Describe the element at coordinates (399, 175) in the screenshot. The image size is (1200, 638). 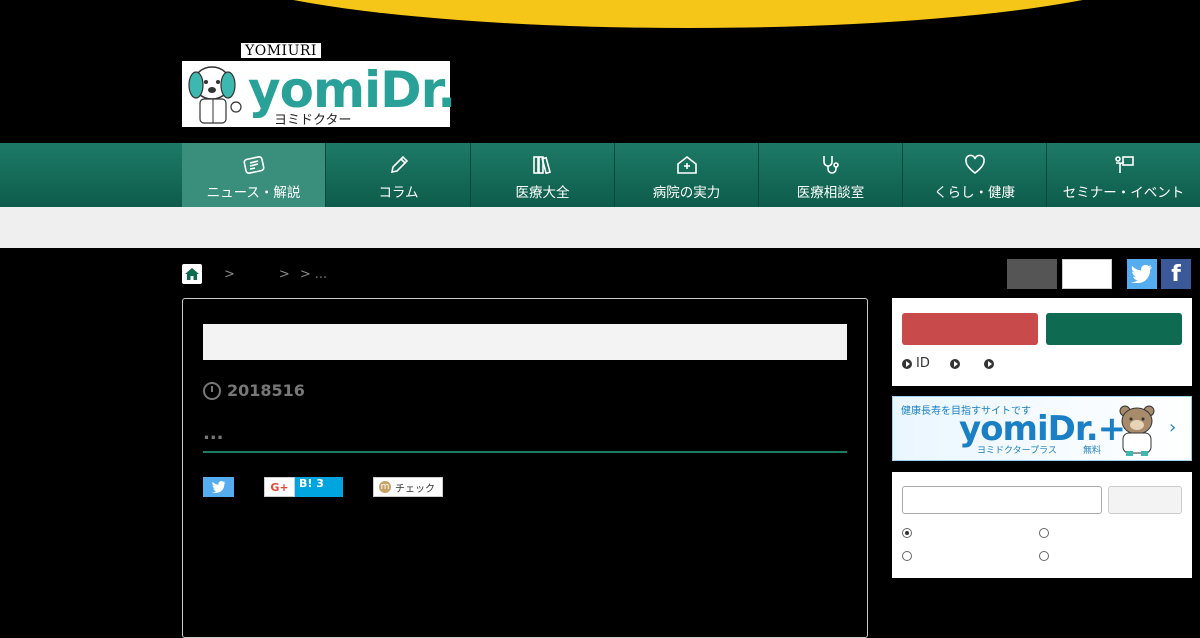
I see `nav-item-column: コラム` at that location.